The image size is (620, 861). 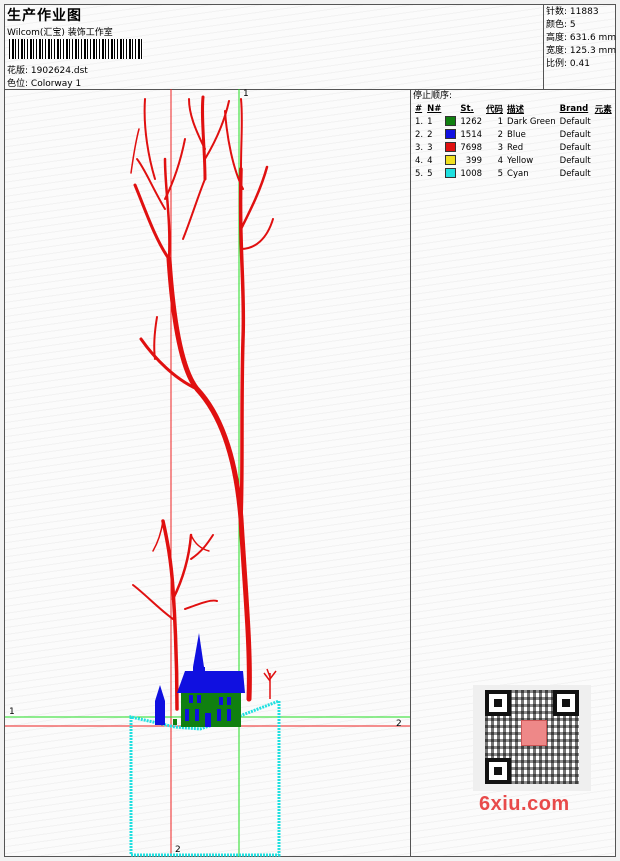 What do you see at coordinates (474, 160) in the screenshot?
I see `cell-st: 399` at bounding box center [474, 160].